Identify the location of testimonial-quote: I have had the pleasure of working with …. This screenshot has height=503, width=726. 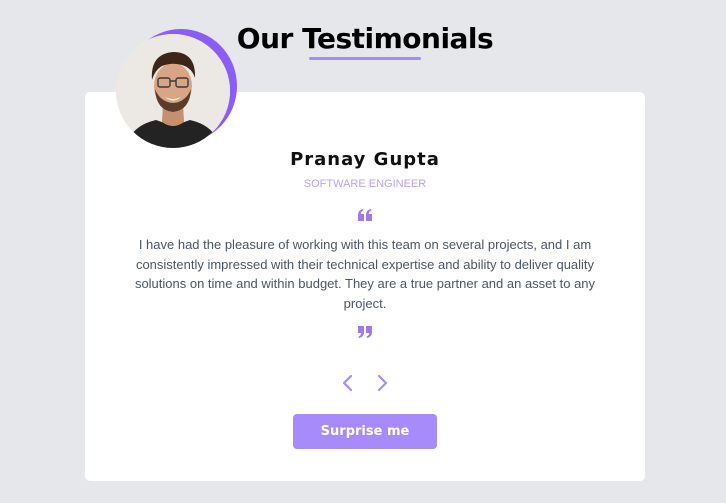
(365, 274).